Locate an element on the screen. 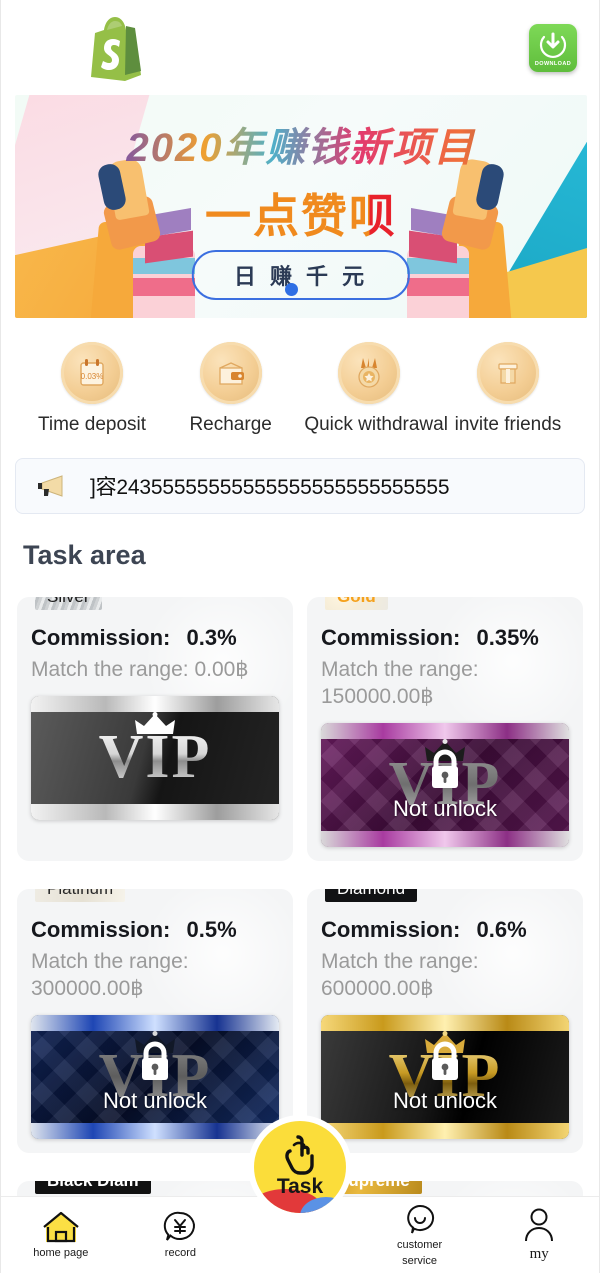 This screenshot has height=1273, width=600. tier-badge: Platinum is located at coordinates (80, 895).